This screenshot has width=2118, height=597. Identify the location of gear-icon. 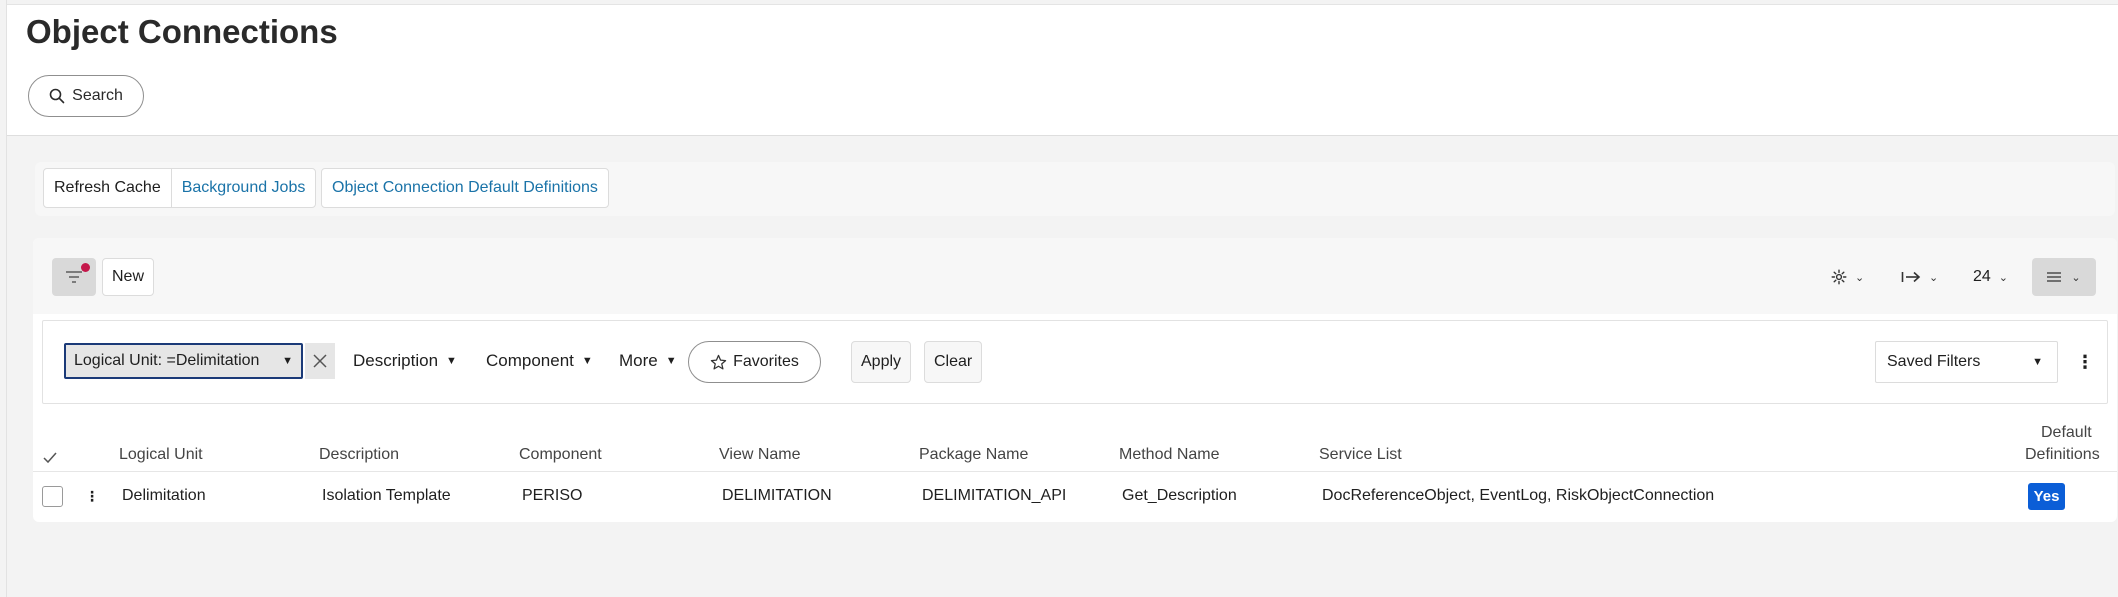
(1839, 277).